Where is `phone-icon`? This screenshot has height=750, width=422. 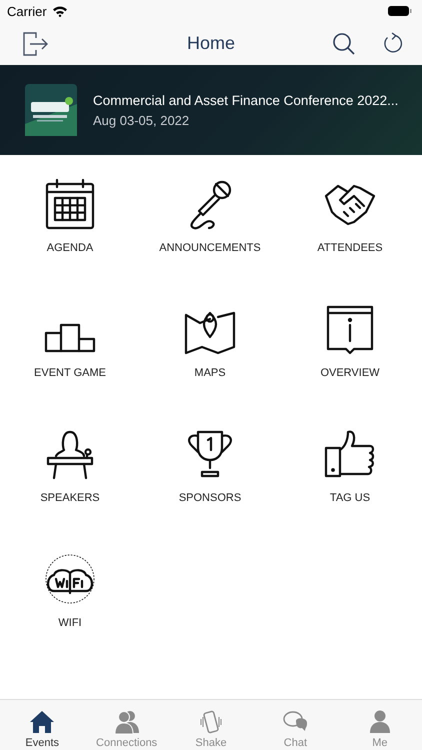 phone-icon is located at coordinates (211, 722).